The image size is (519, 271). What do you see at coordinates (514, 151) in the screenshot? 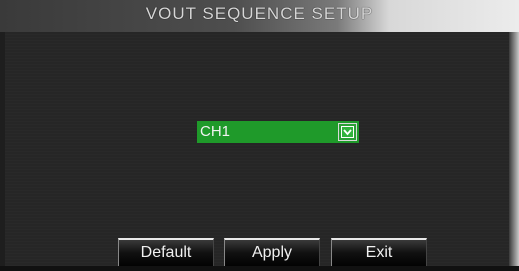
I see `right-edge` at bounding box center [514, 151].